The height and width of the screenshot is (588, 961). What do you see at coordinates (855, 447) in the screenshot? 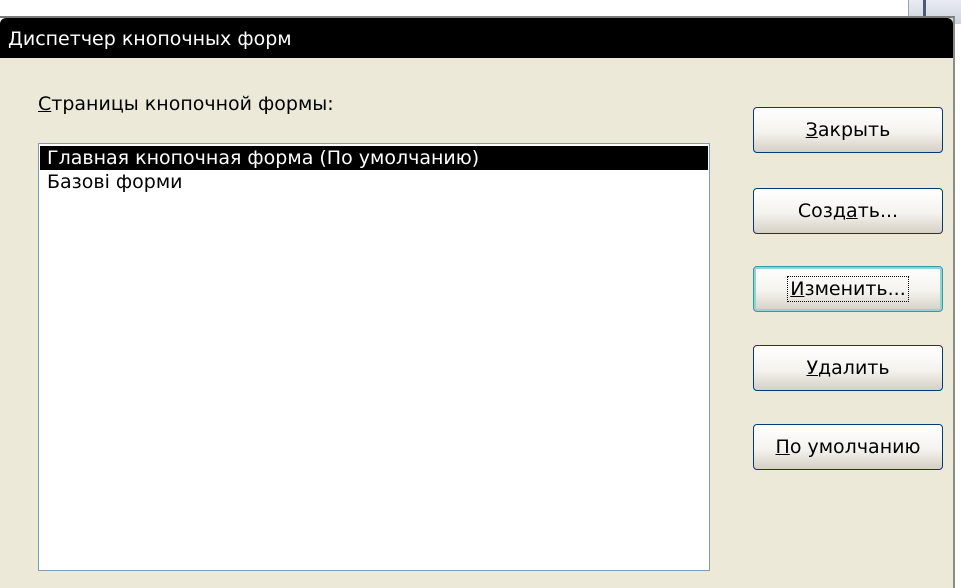
I see `make-default-button-post: о умолчанию` at bounding box center [855, 447].